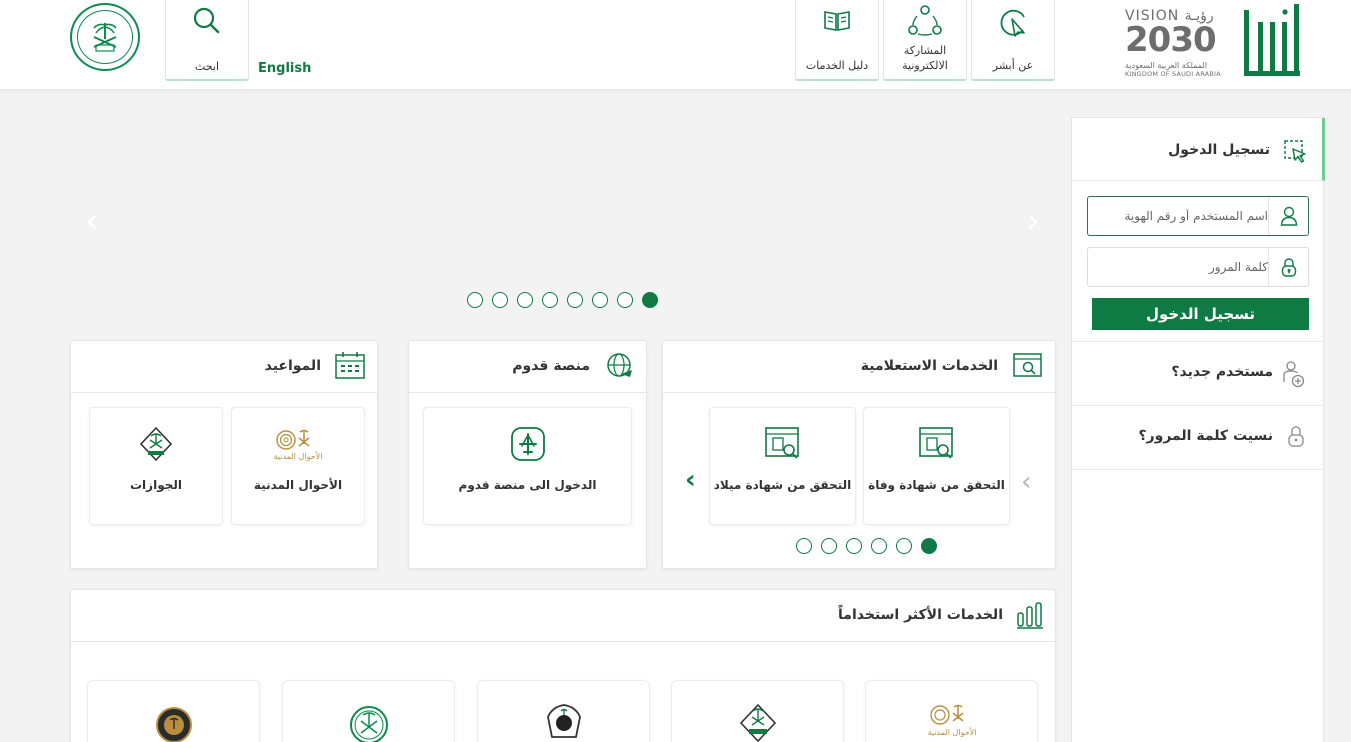  Describe the element at coordinates (292, 366) in the screenshot. I see `appointments-title: المواعيد` at that location.